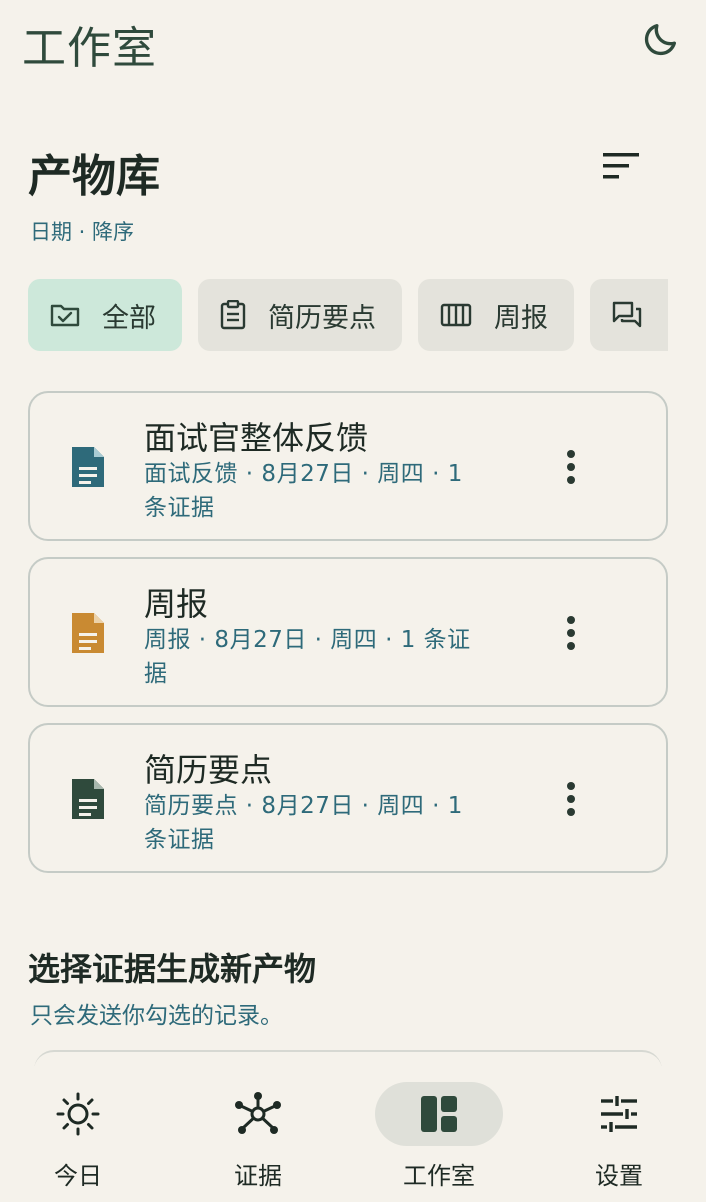 The height and width of the screenshot is (1202, 706). I want to click on sort-caption: 日期 · 降序, so click(82, 232).